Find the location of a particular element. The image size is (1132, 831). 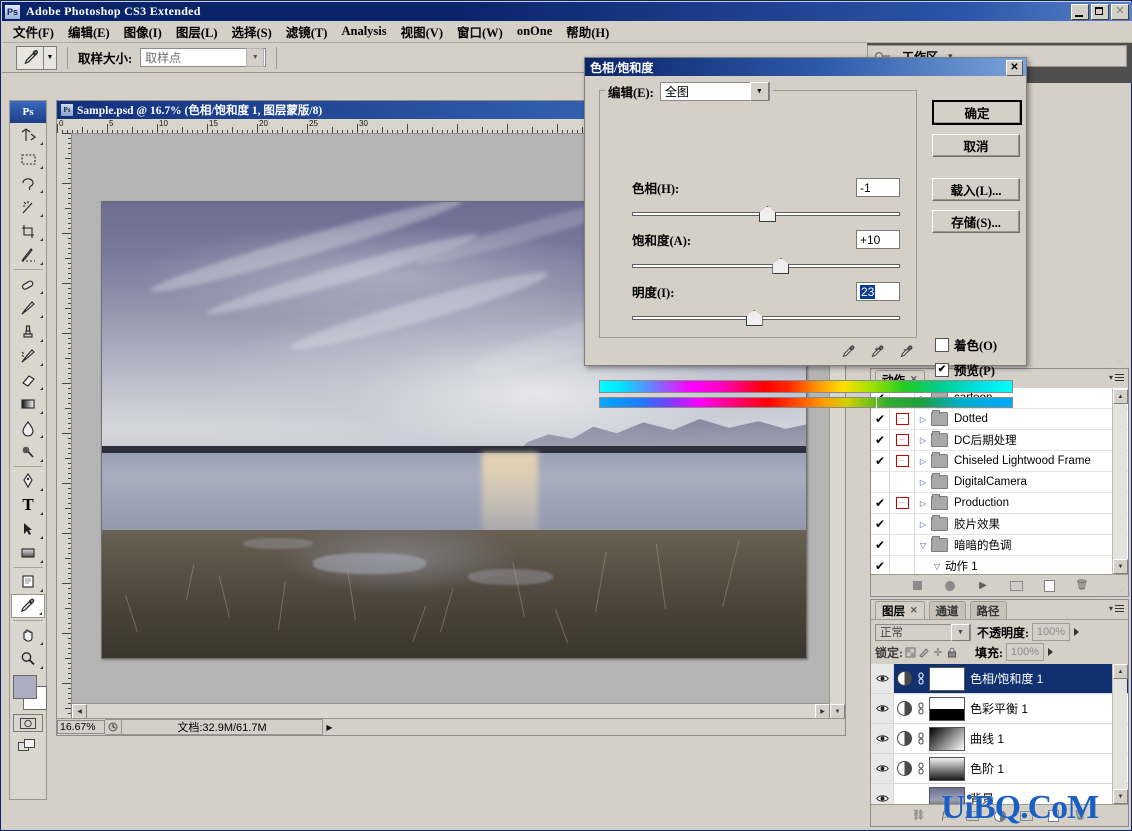

chevron-down-icon: ▼ is located at coordinates (255, 57).